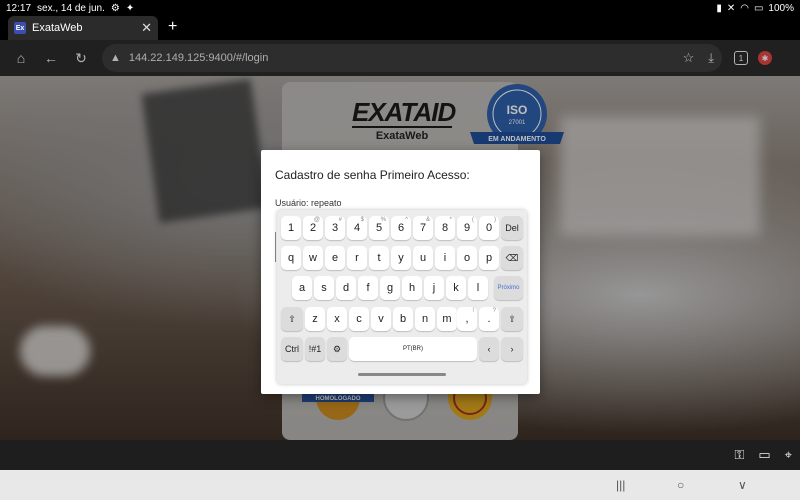  I want to click on key-4: 4 $, so click(357, 228).